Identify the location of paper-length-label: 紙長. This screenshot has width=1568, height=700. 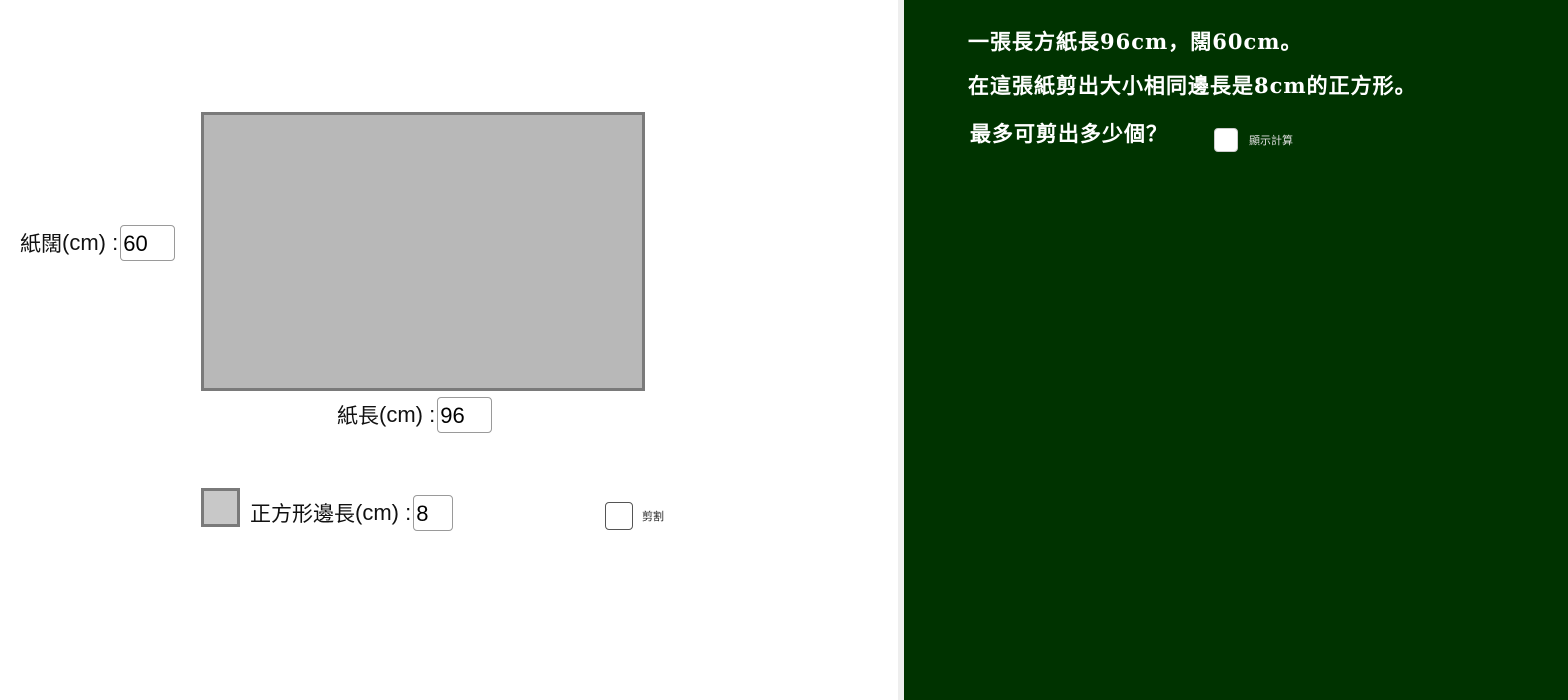
(358, 416).